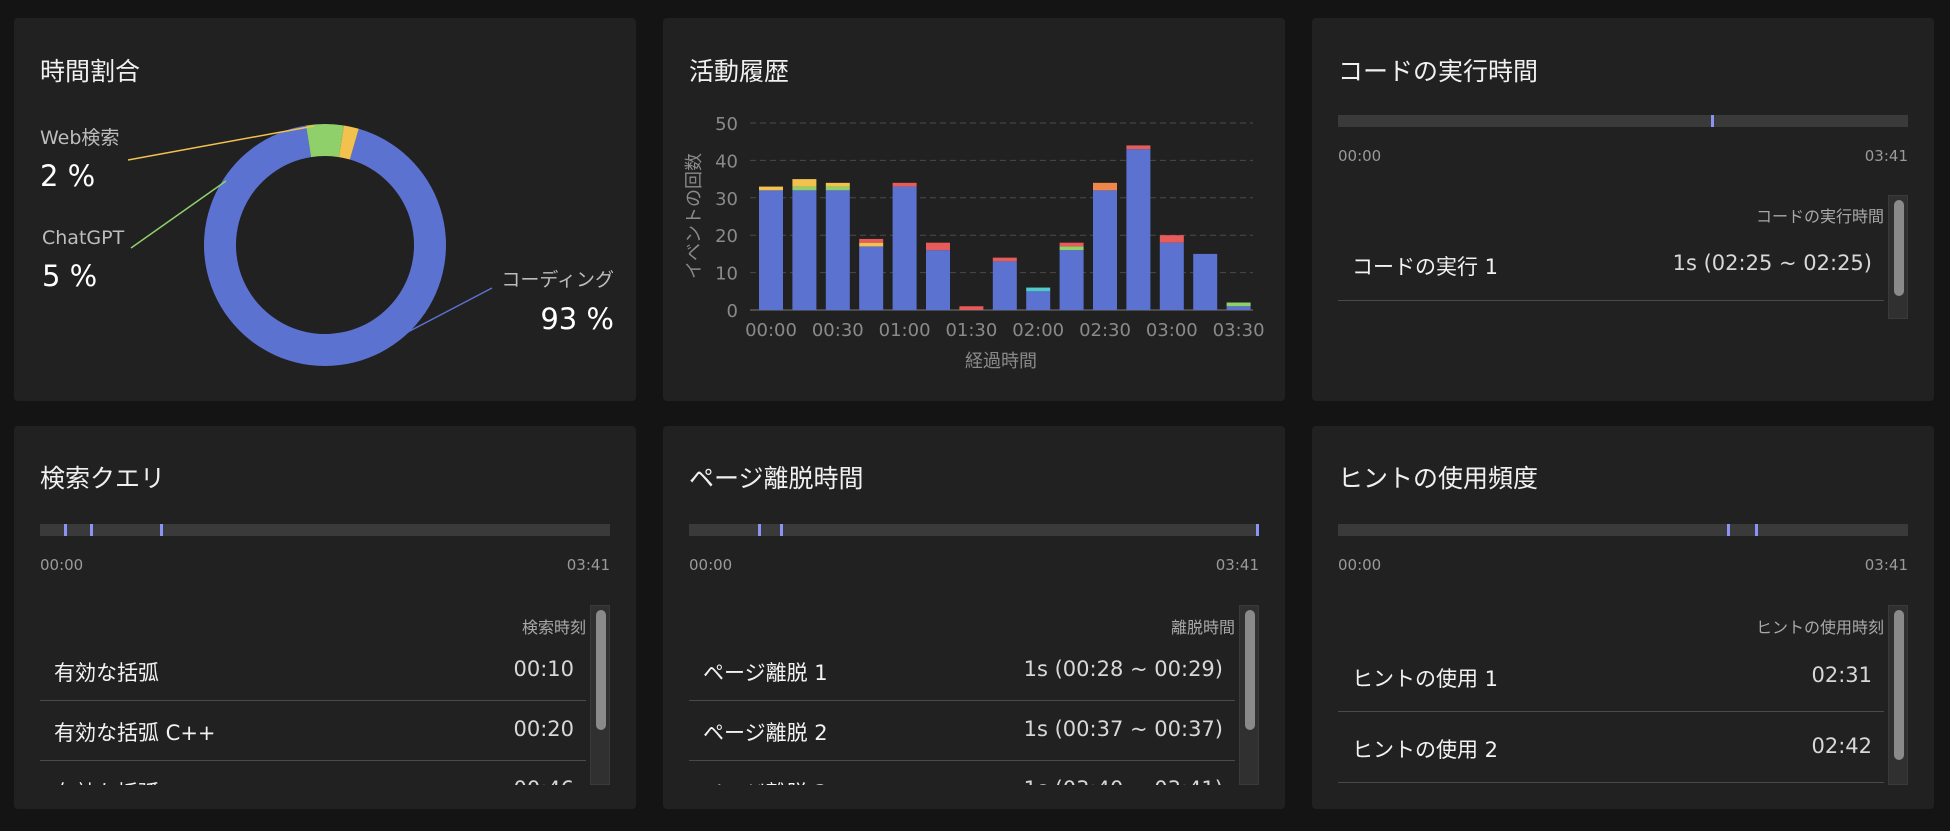 This screenshot has height=831, width=1950. I want to click on donut-slice-コーディング, so click(325, 245).